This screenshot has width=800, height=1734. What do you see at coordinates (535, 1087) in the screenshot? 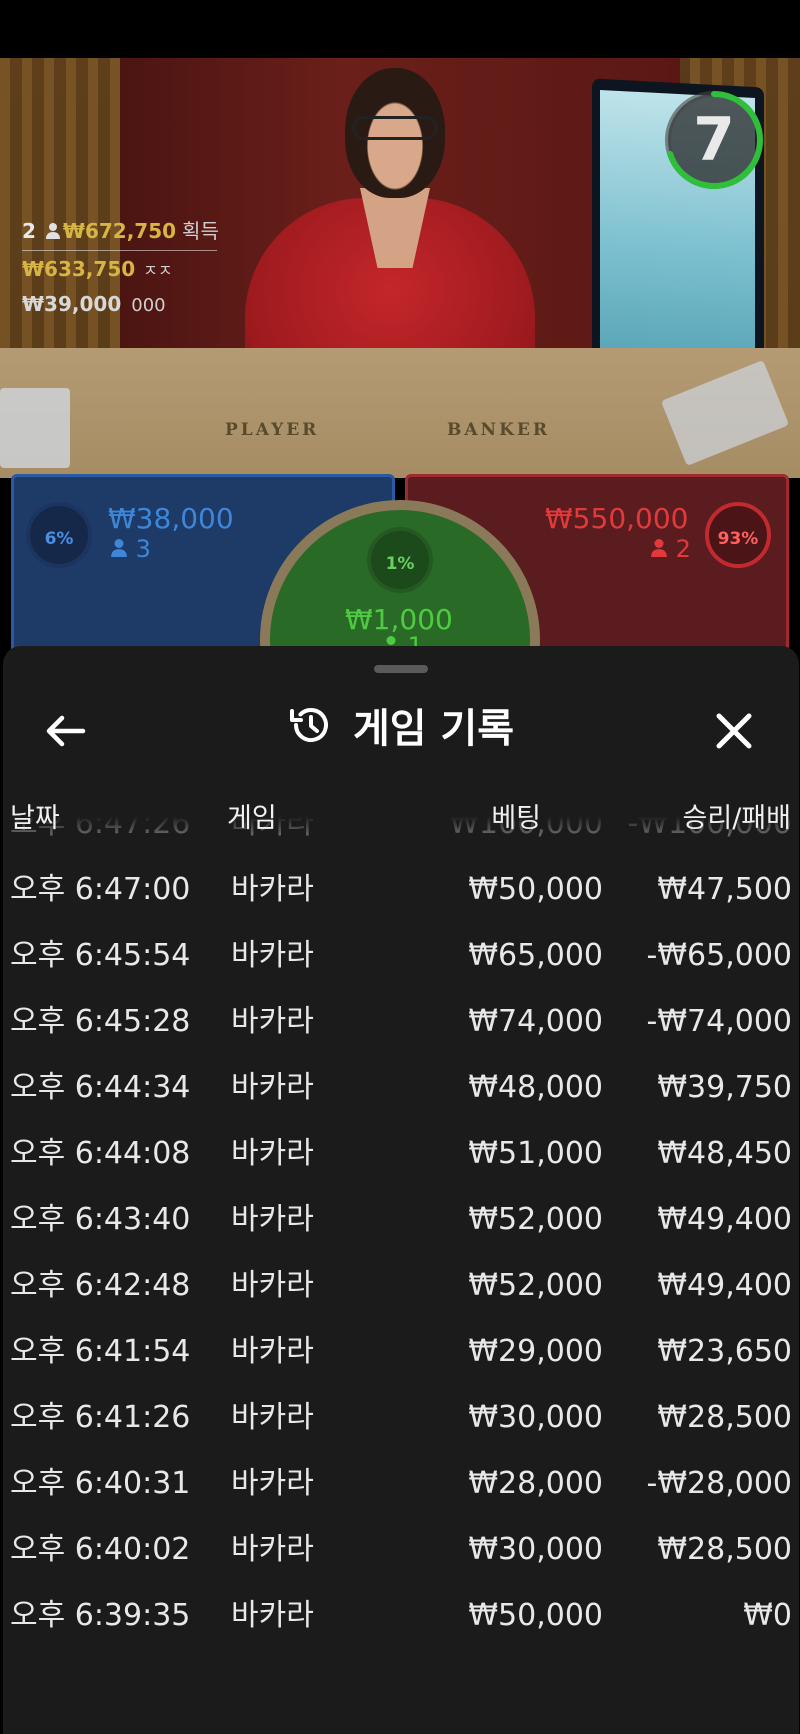
I see `row-bet: ₩48,000` at bounding box center [535, 1087].